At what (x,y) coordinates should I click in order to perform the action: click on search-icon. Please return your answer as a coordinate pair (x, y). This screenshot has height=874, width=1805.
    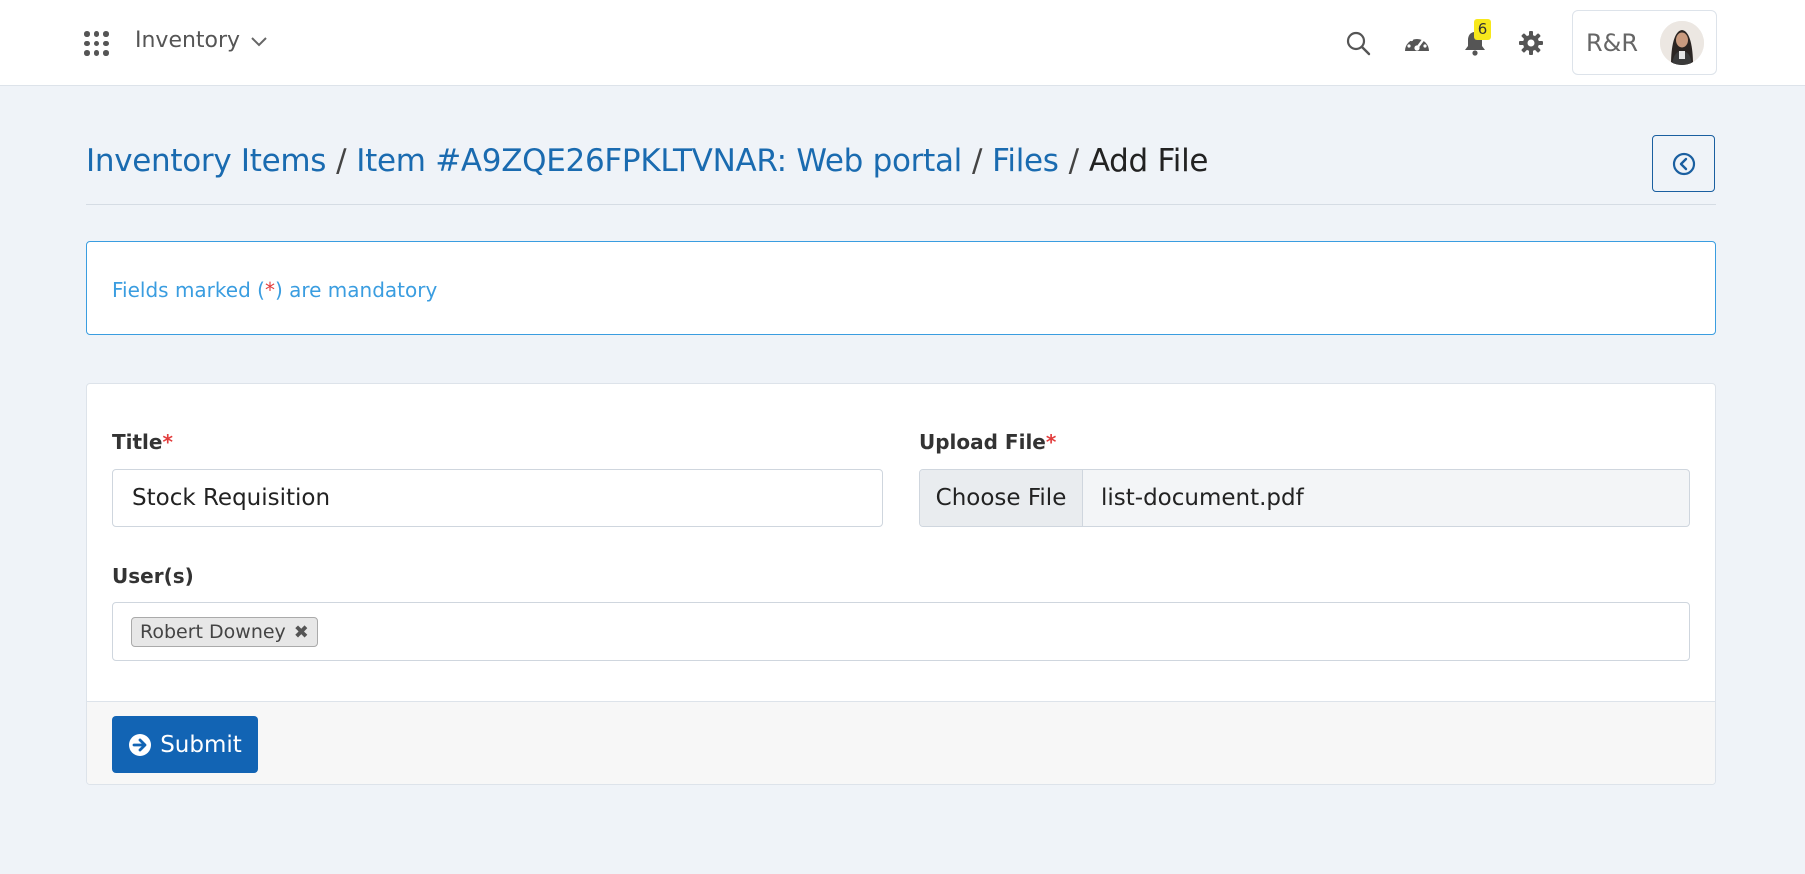
    Looking at the image, I should click on (1358, 43).